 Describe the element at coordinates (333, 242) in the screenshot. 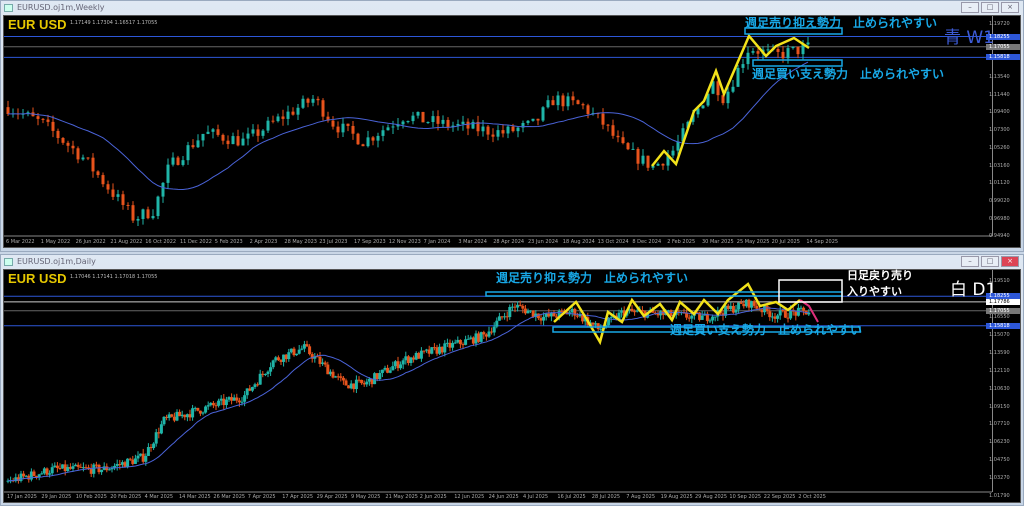

I see `time-axis-label: 23 Jul 2023` at that location.